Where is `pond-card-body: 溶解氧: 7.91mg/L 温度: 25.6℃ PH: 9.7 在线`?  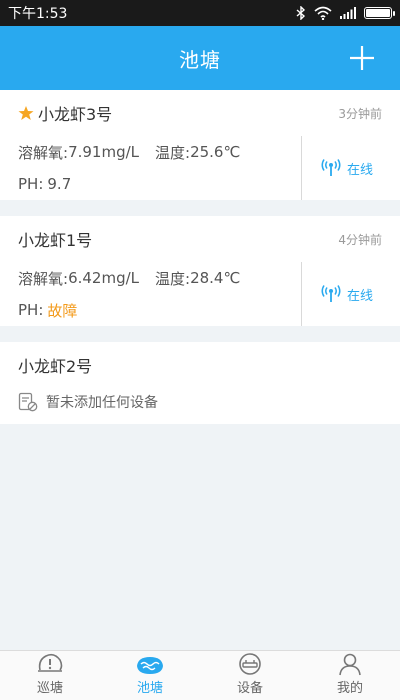 pond-card-body: 溶解氧: 7.91mg/L 温度: 25.6℃ PH: 9.7 在线 is located at coordinates (200, 168).